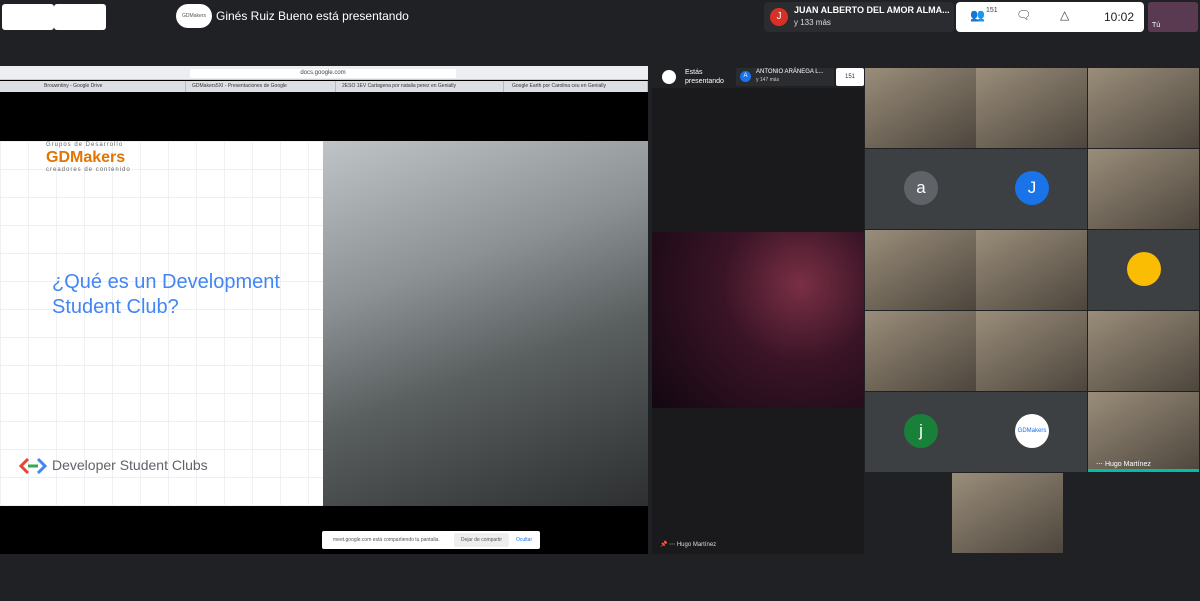 The image size is (1200, 601). I want to click on mid-speaker-more: y 147 más, so click(768, 80).